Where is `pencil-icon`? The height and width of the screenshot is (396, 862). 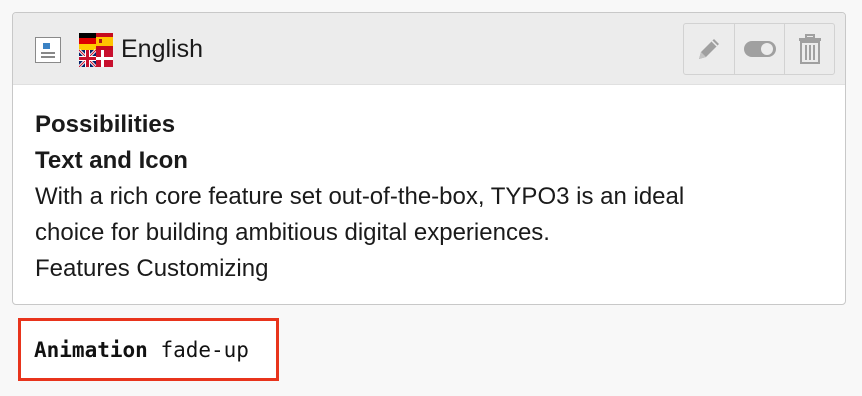
pencil-icon is located at coordinates (709, 49).